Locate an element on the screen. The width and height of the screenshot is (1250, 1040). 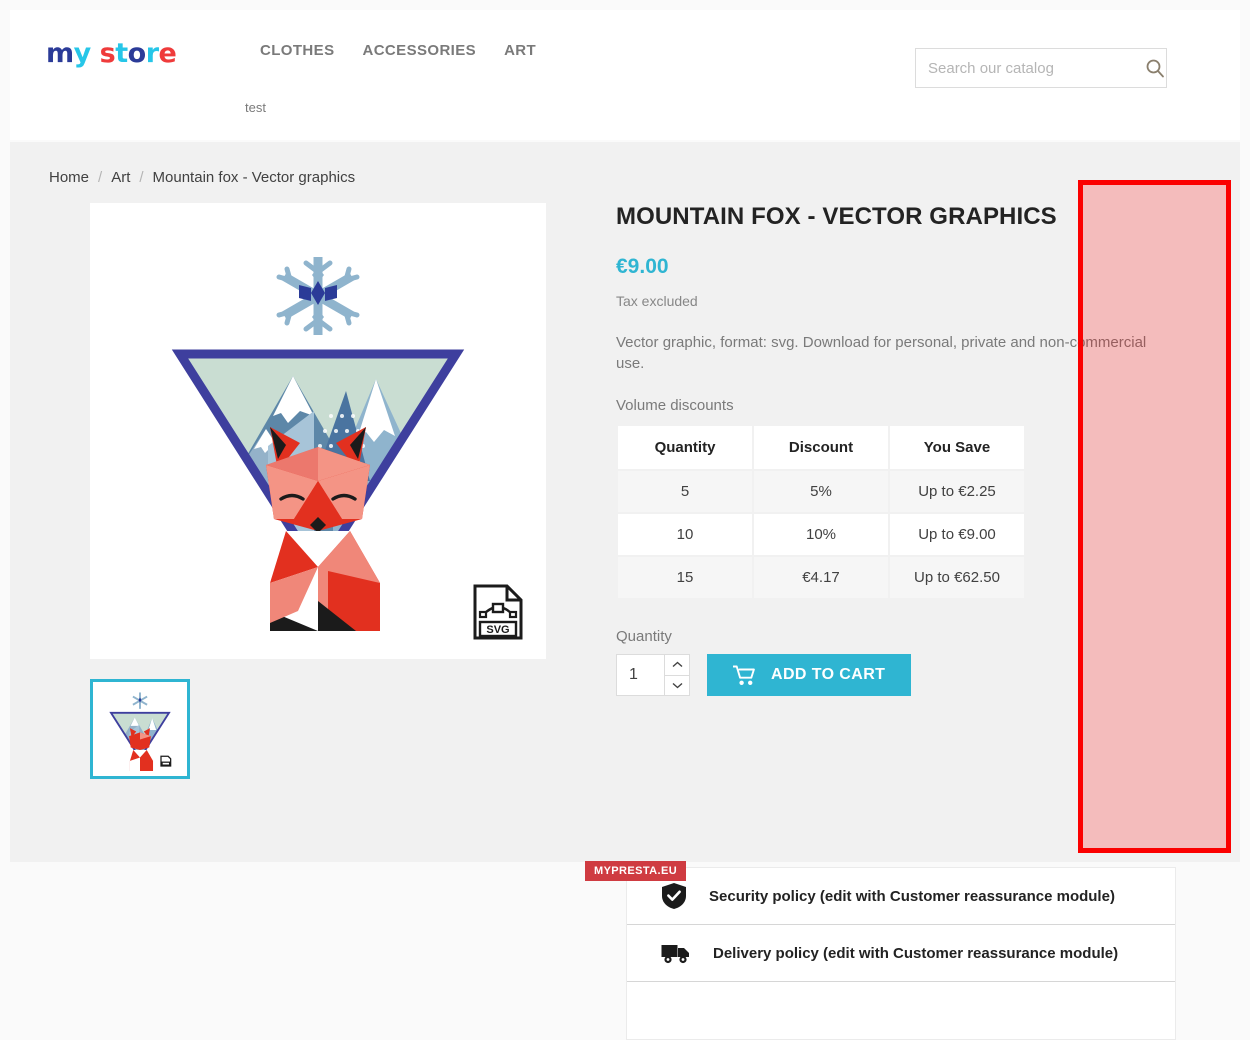
quantity-increment-button is located at coordinates (677, 665).